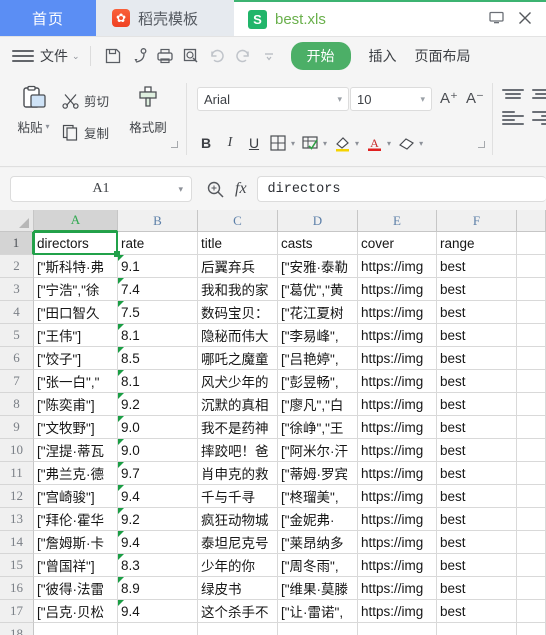 This screenshot has width=546, height=635. Describe the element at coordinates (397, 611) in the screenshot. I see `cell-E17: https://img` at that location.